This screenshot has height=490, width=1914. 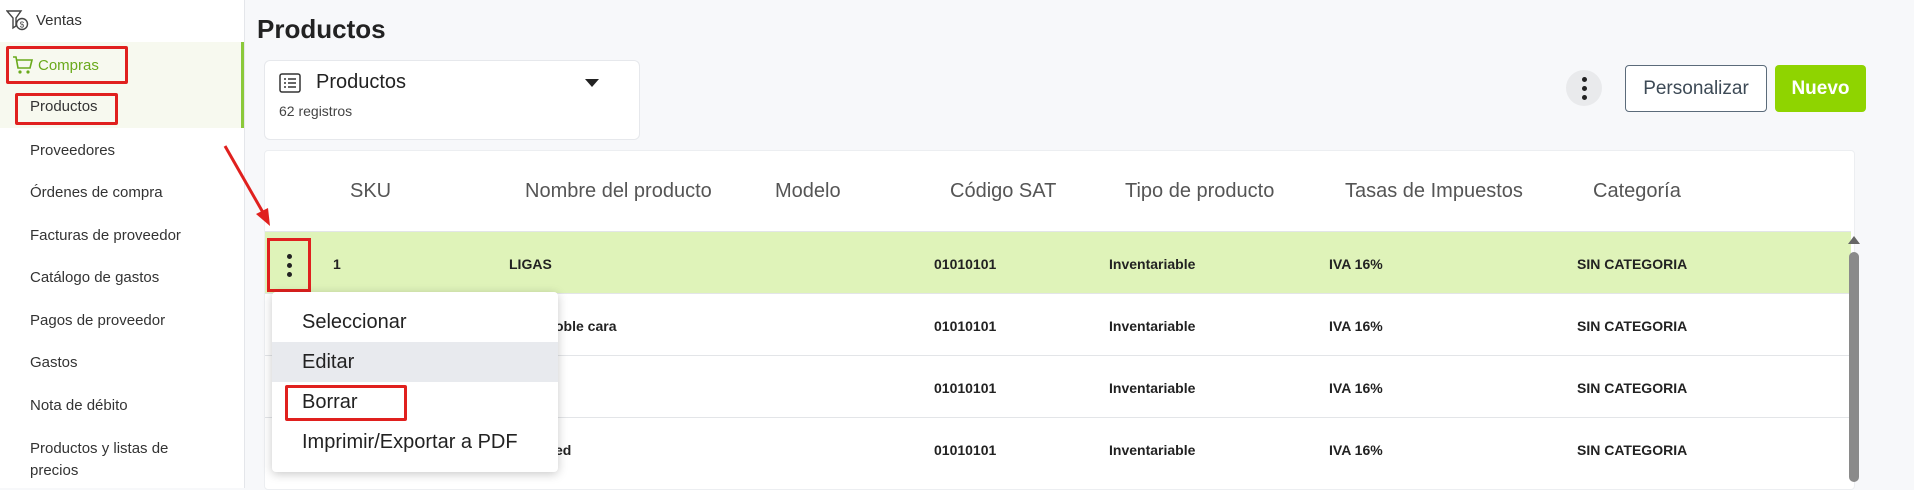 I want to click on cell-sku: 1, so click(x=337, y=264).